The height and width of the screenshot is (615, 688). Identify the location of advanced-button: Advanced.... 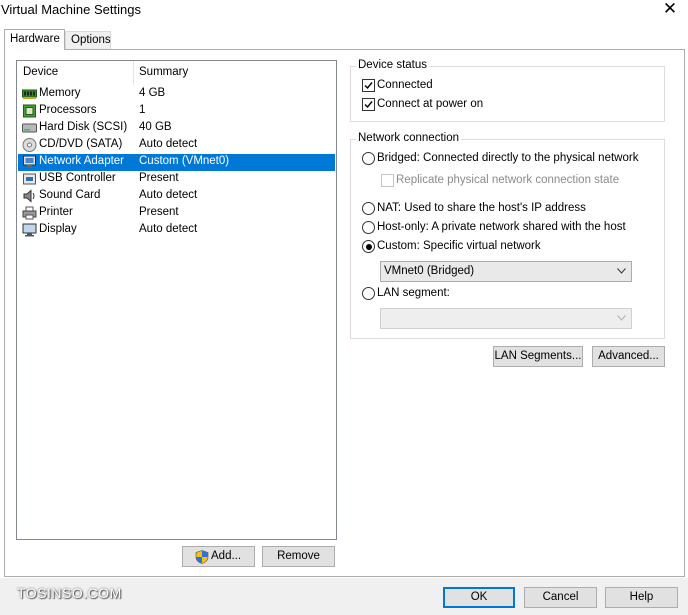
(628, 356).